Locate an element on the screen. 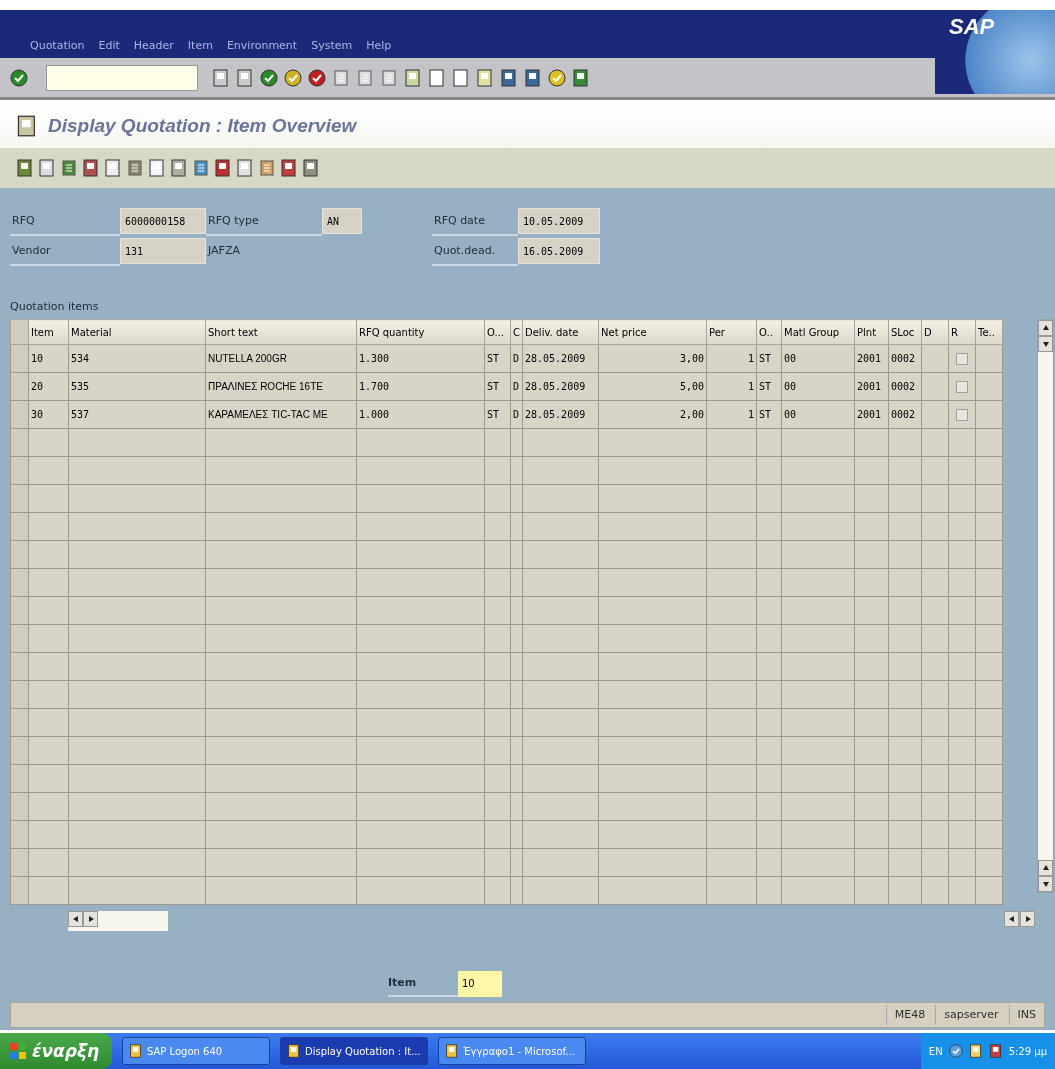 This screenshot has height=1069, width=1055. vertical-scrollbar is located at coordinates (1045, 606).